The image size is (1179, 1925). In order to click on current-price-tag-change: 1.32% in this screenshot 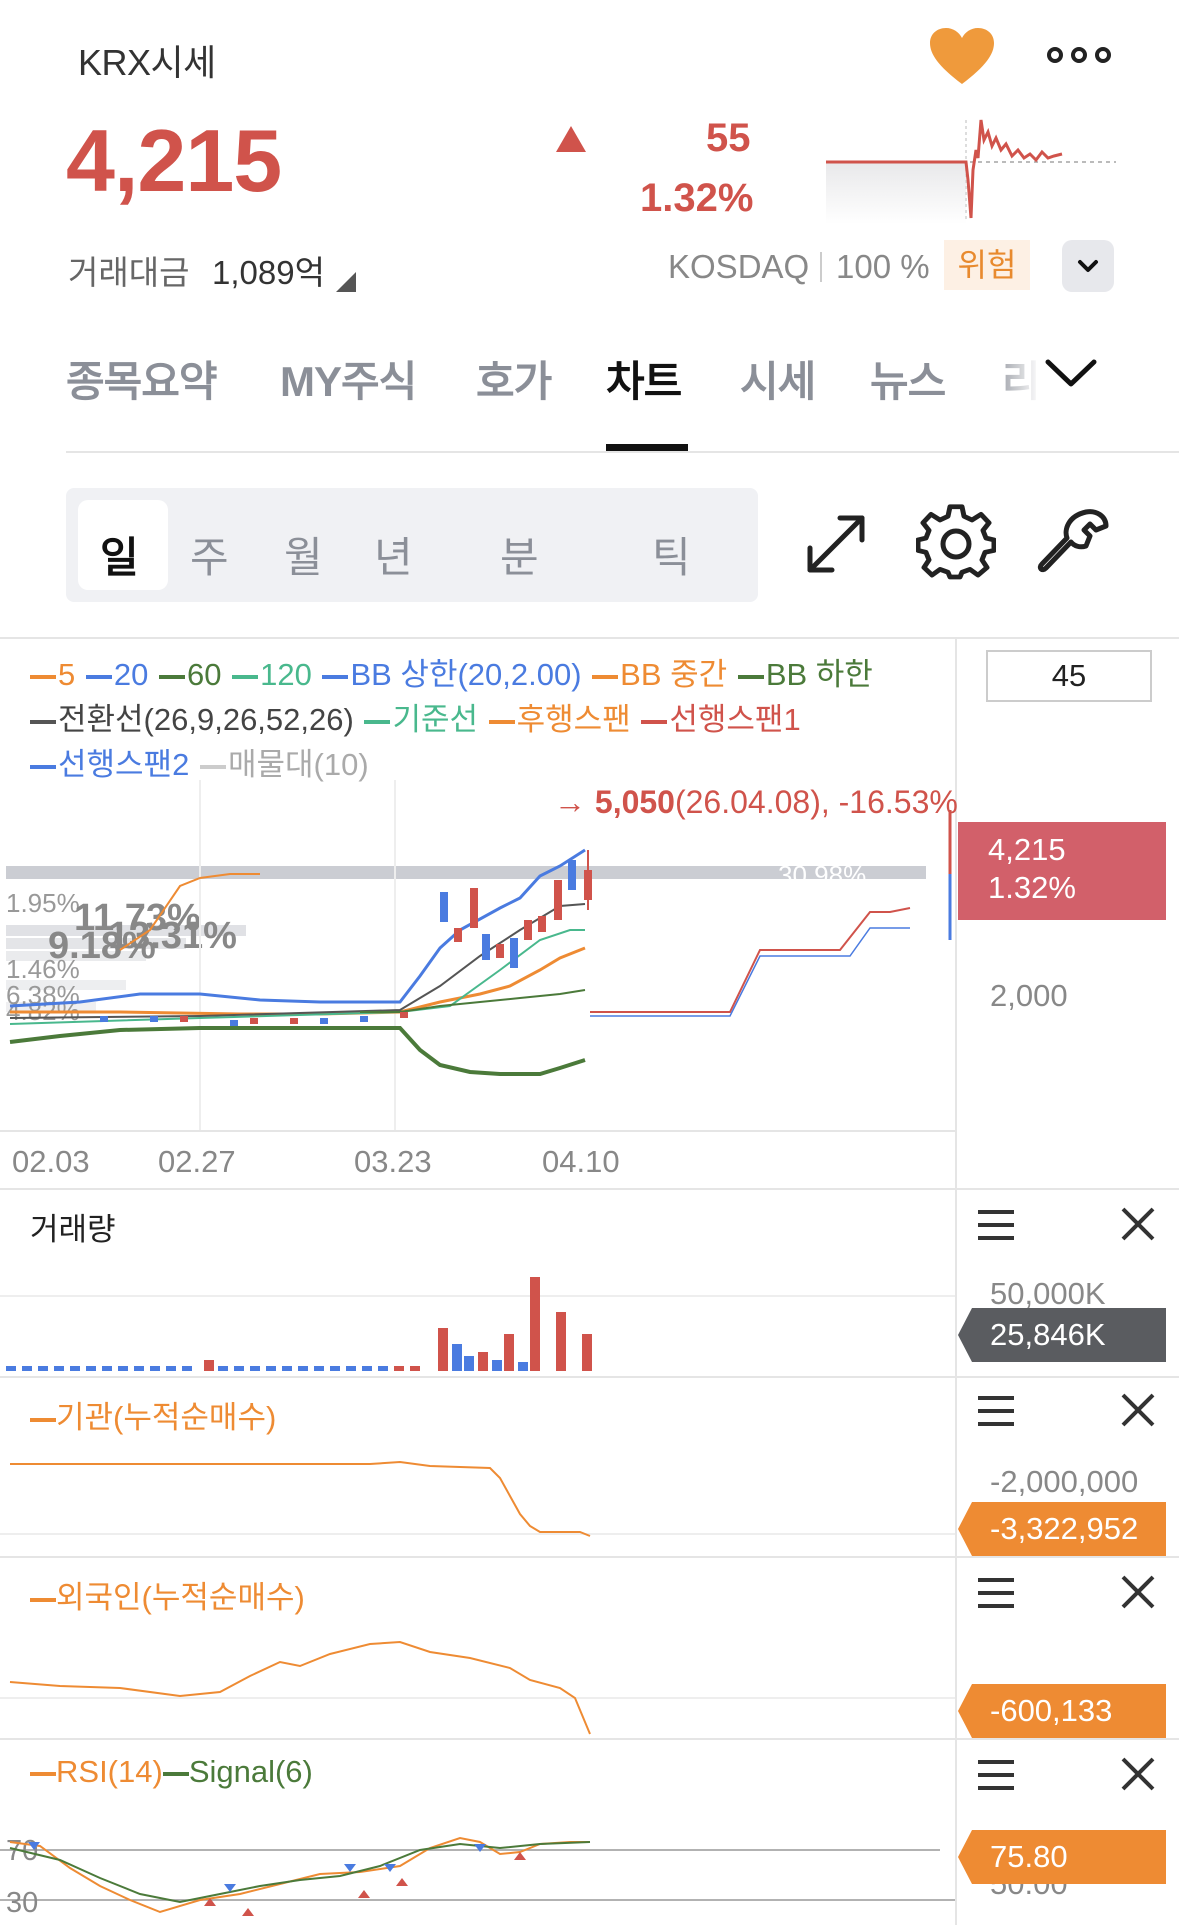, I will do `click(1032, 887)`.